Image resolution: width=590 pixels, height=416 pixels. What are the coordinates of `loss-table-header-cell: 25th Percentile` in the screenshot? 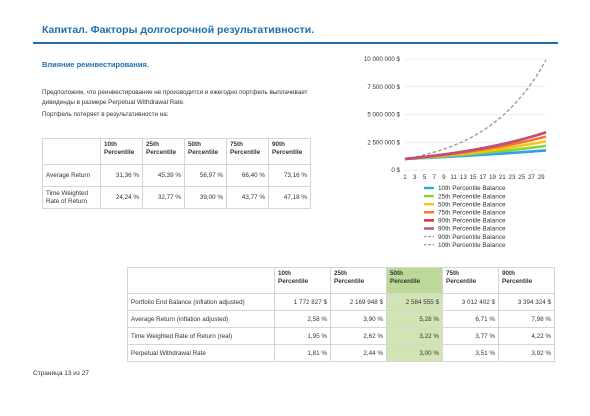 It's located at (163, 151).